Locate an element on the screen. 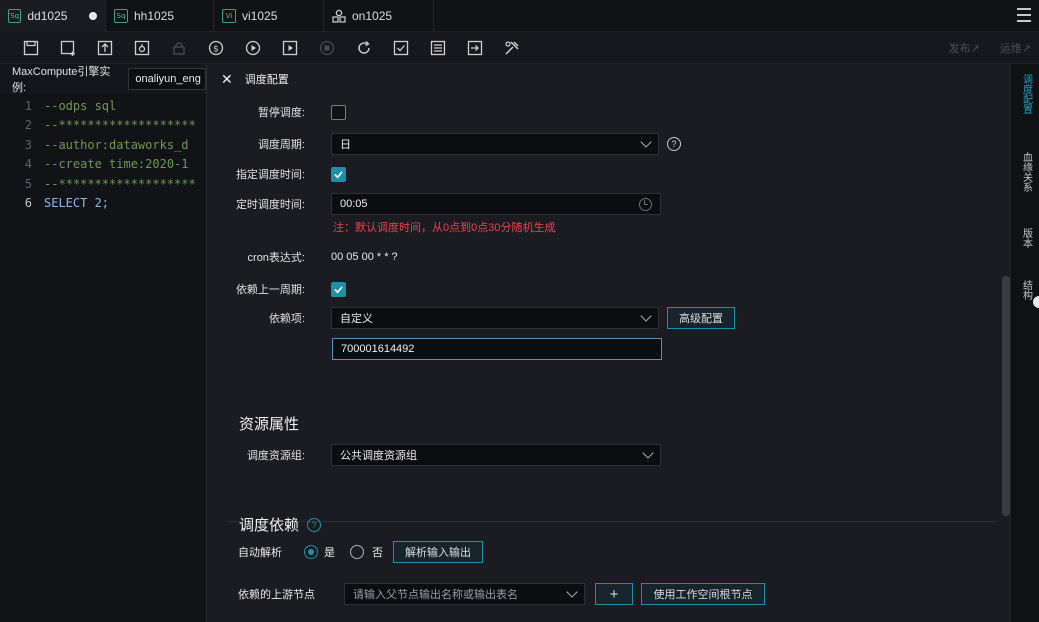 The height and width of the screenshot is (622, 1039). tab-title: dd1025 is located at coordinates (47, 16).